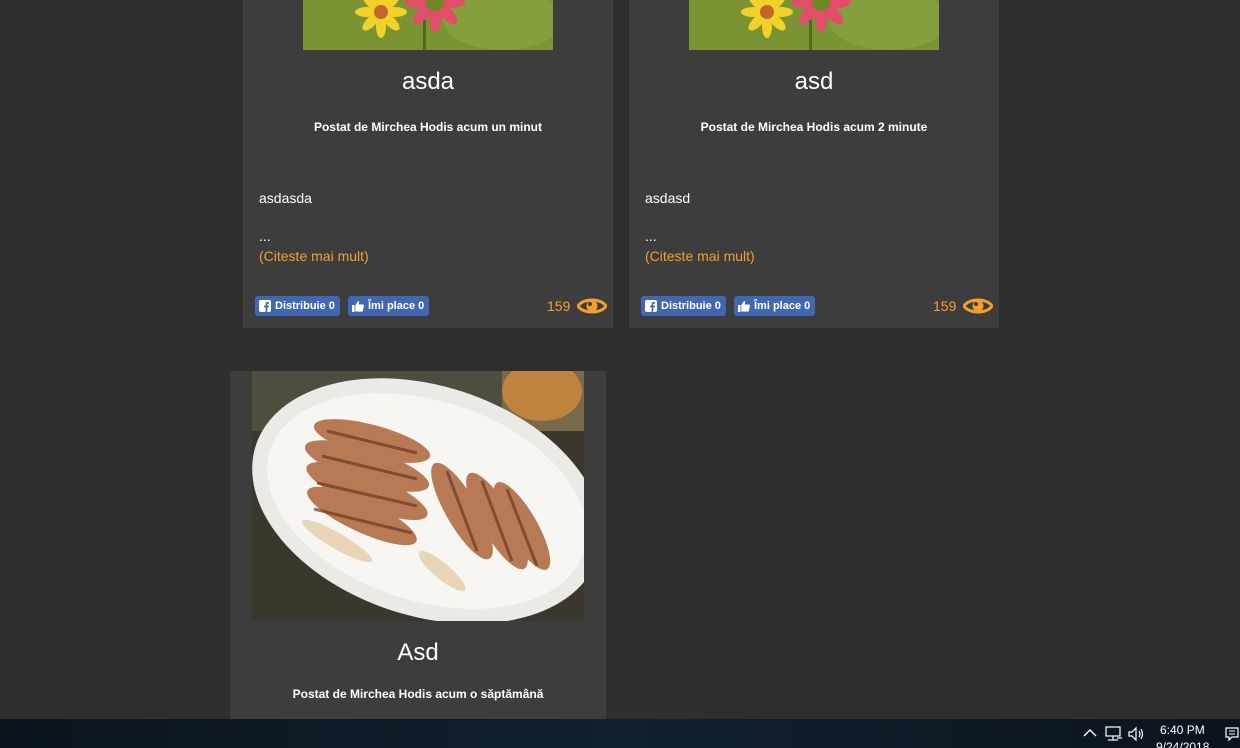 The image size is (1240, 748). What do you see at coordinates (814, 82) in the screenshot?
I see `post-title: asd` at bounding box center [814, 82].